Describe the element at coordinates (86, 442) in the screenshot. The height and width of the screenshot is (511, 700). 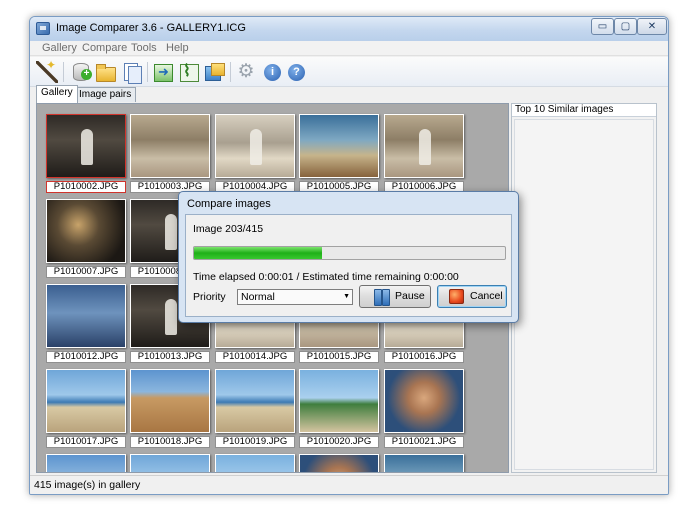
I see `thumbnail-caption: P1010017.JPG` at that location.